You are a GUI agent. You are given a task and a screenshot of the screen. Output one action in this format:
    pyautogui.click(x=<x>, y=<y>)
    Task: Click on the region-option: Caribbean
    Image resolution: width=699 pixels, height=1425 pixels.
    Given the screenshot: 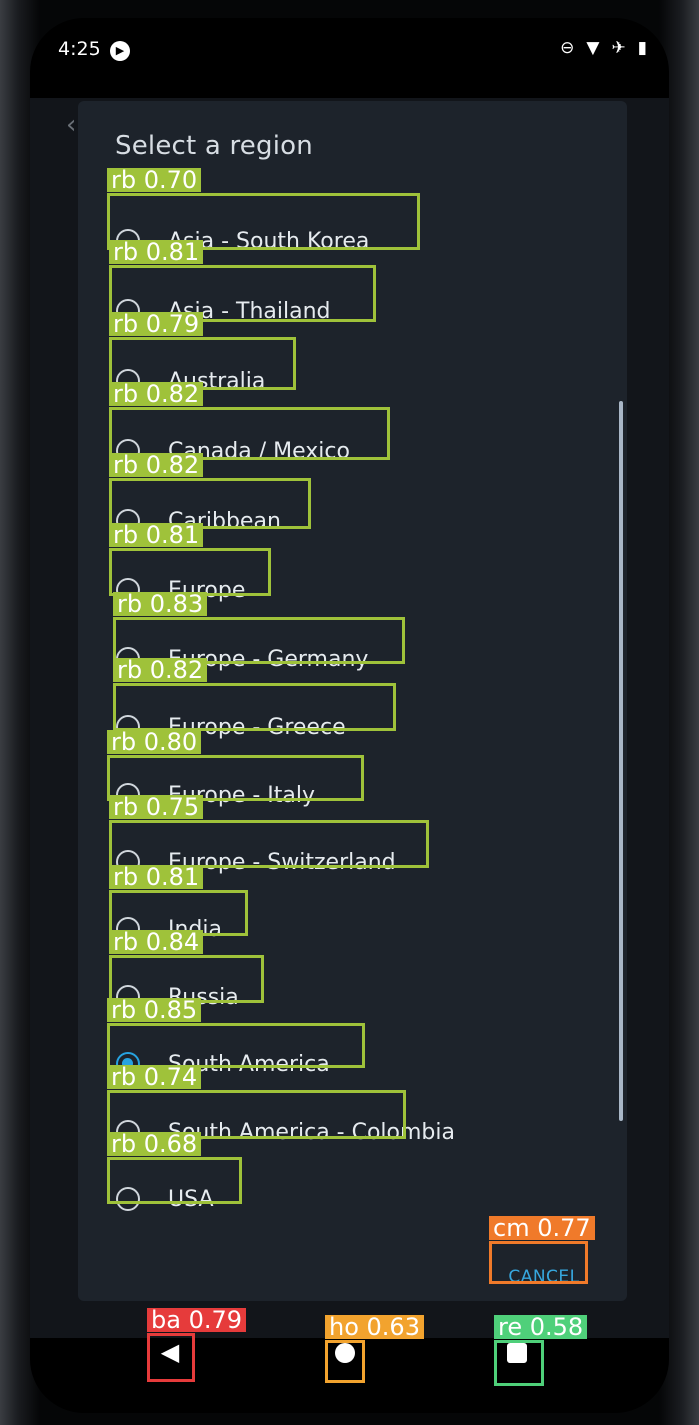 What is the action you would take?
    pyautogui.click(x=198, y=521)
    